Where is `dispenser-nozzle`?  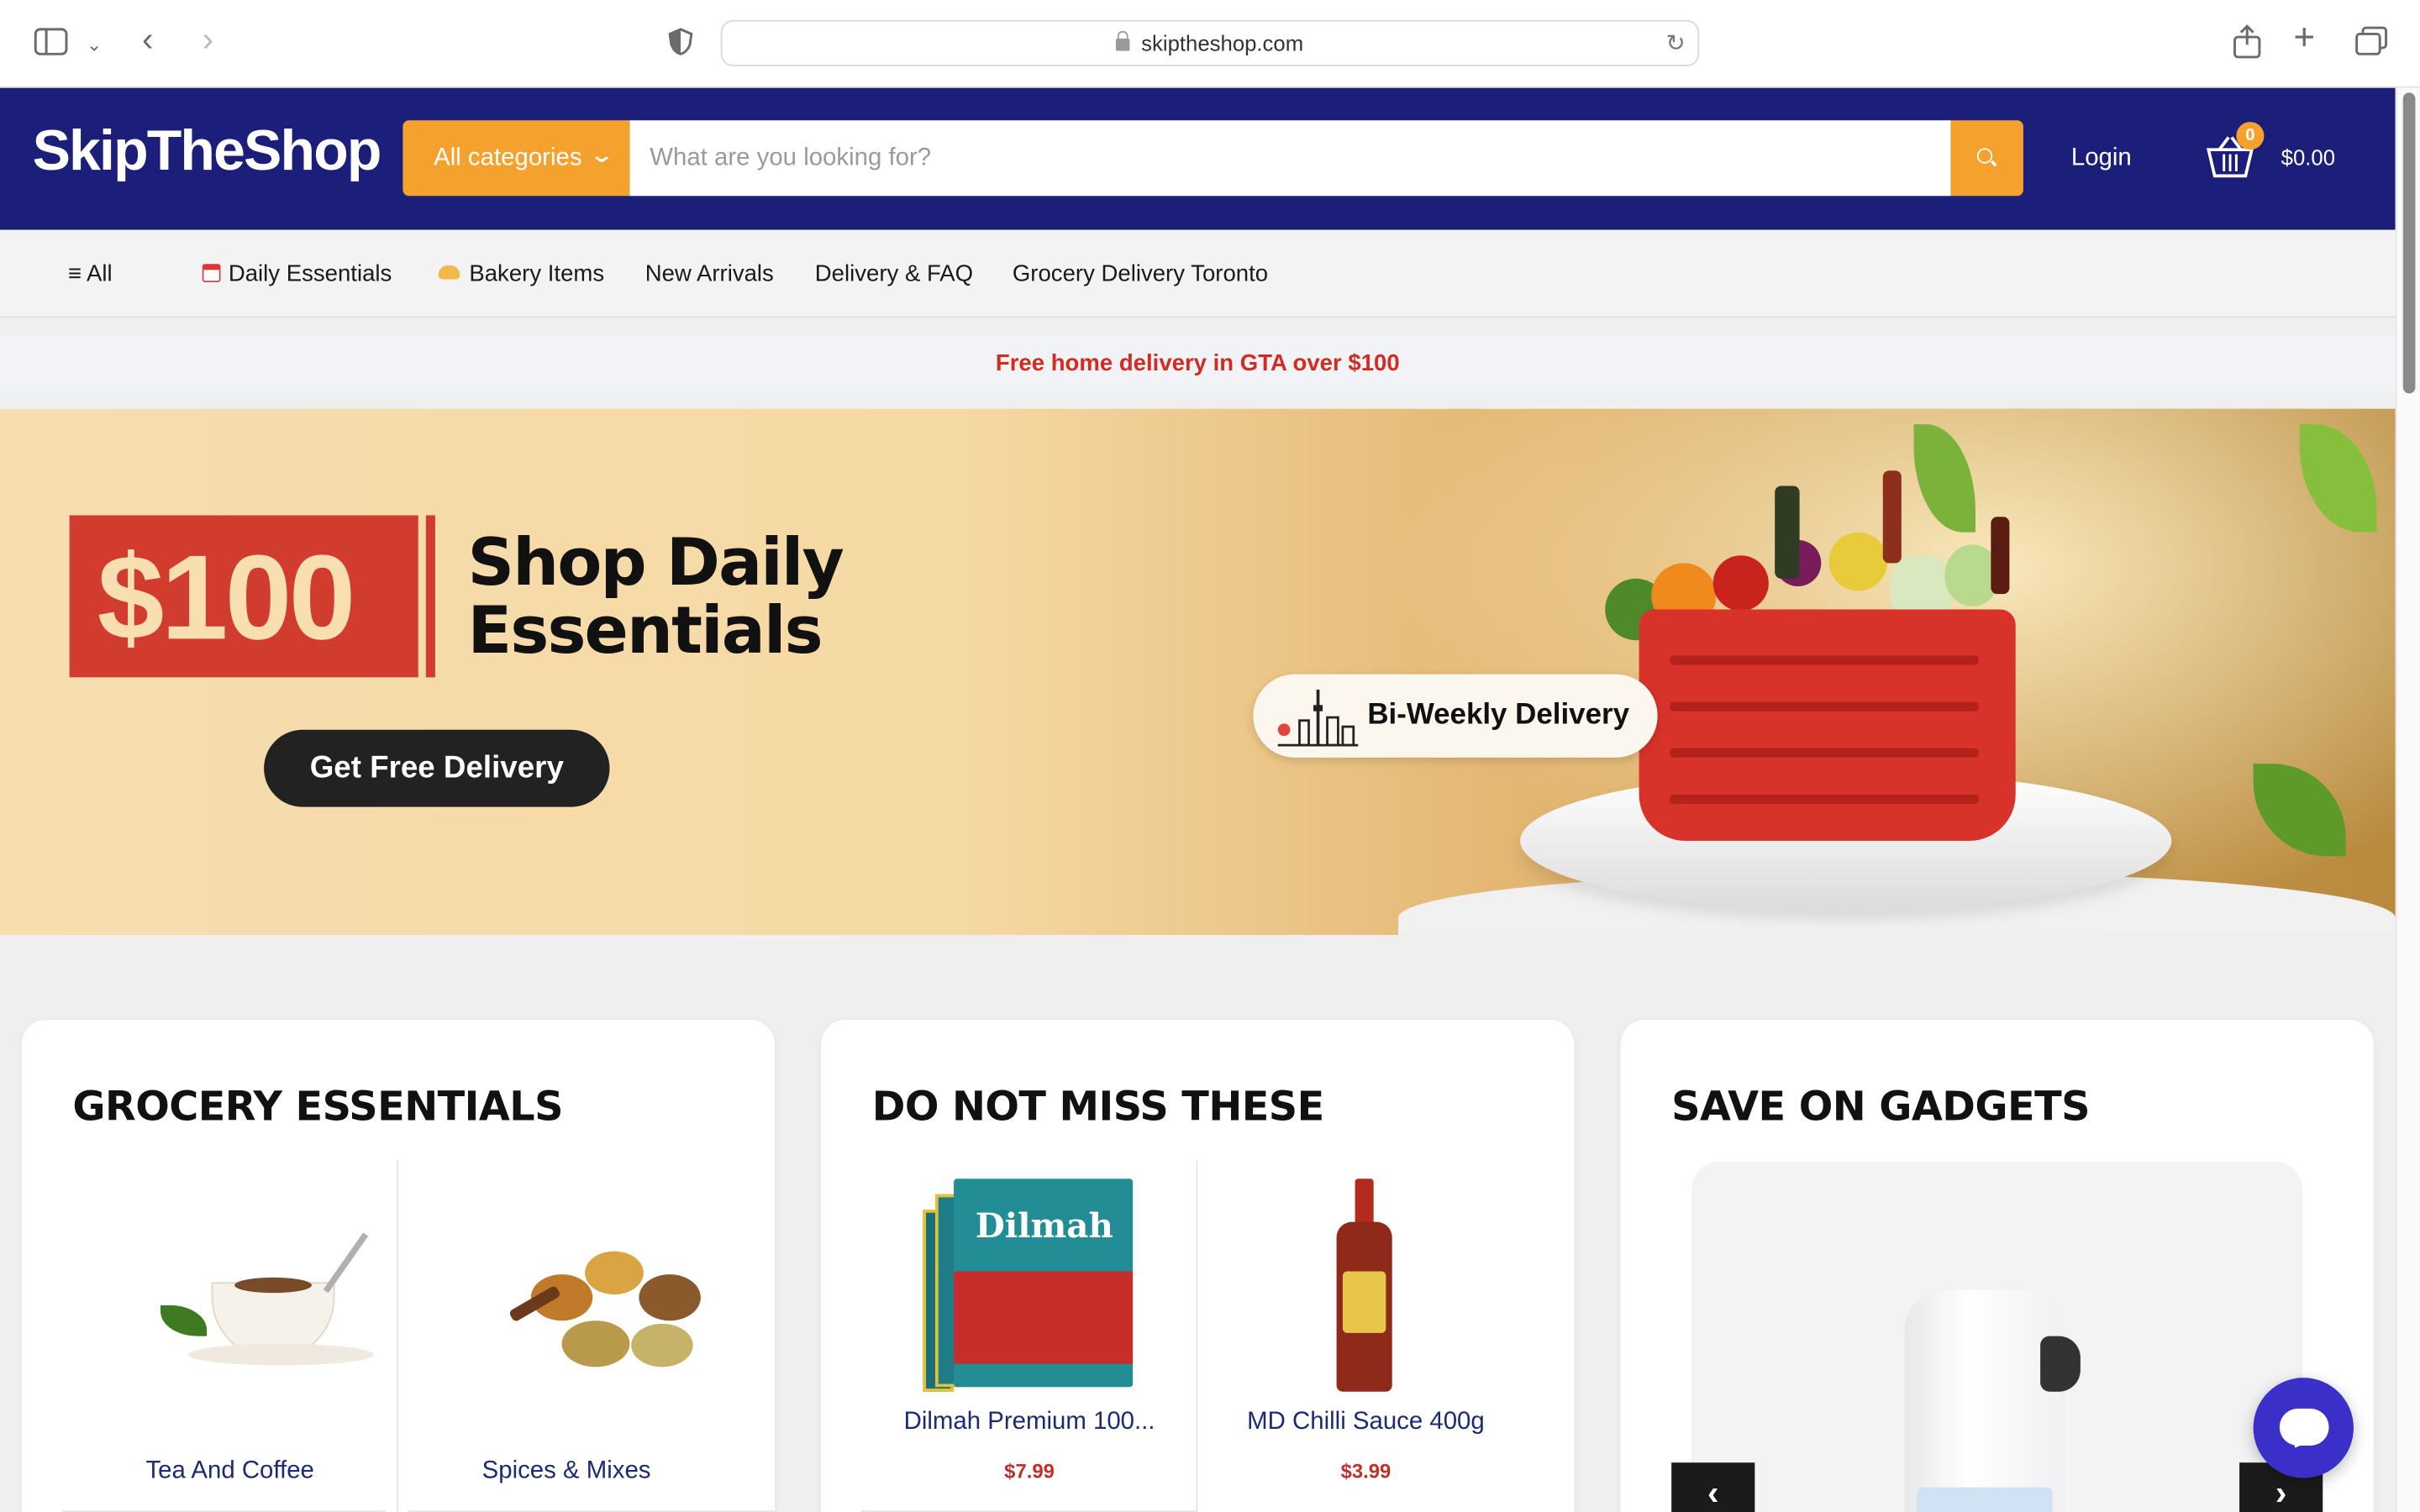
dispenser-nozzle is located at coordinates (2060, 1364).